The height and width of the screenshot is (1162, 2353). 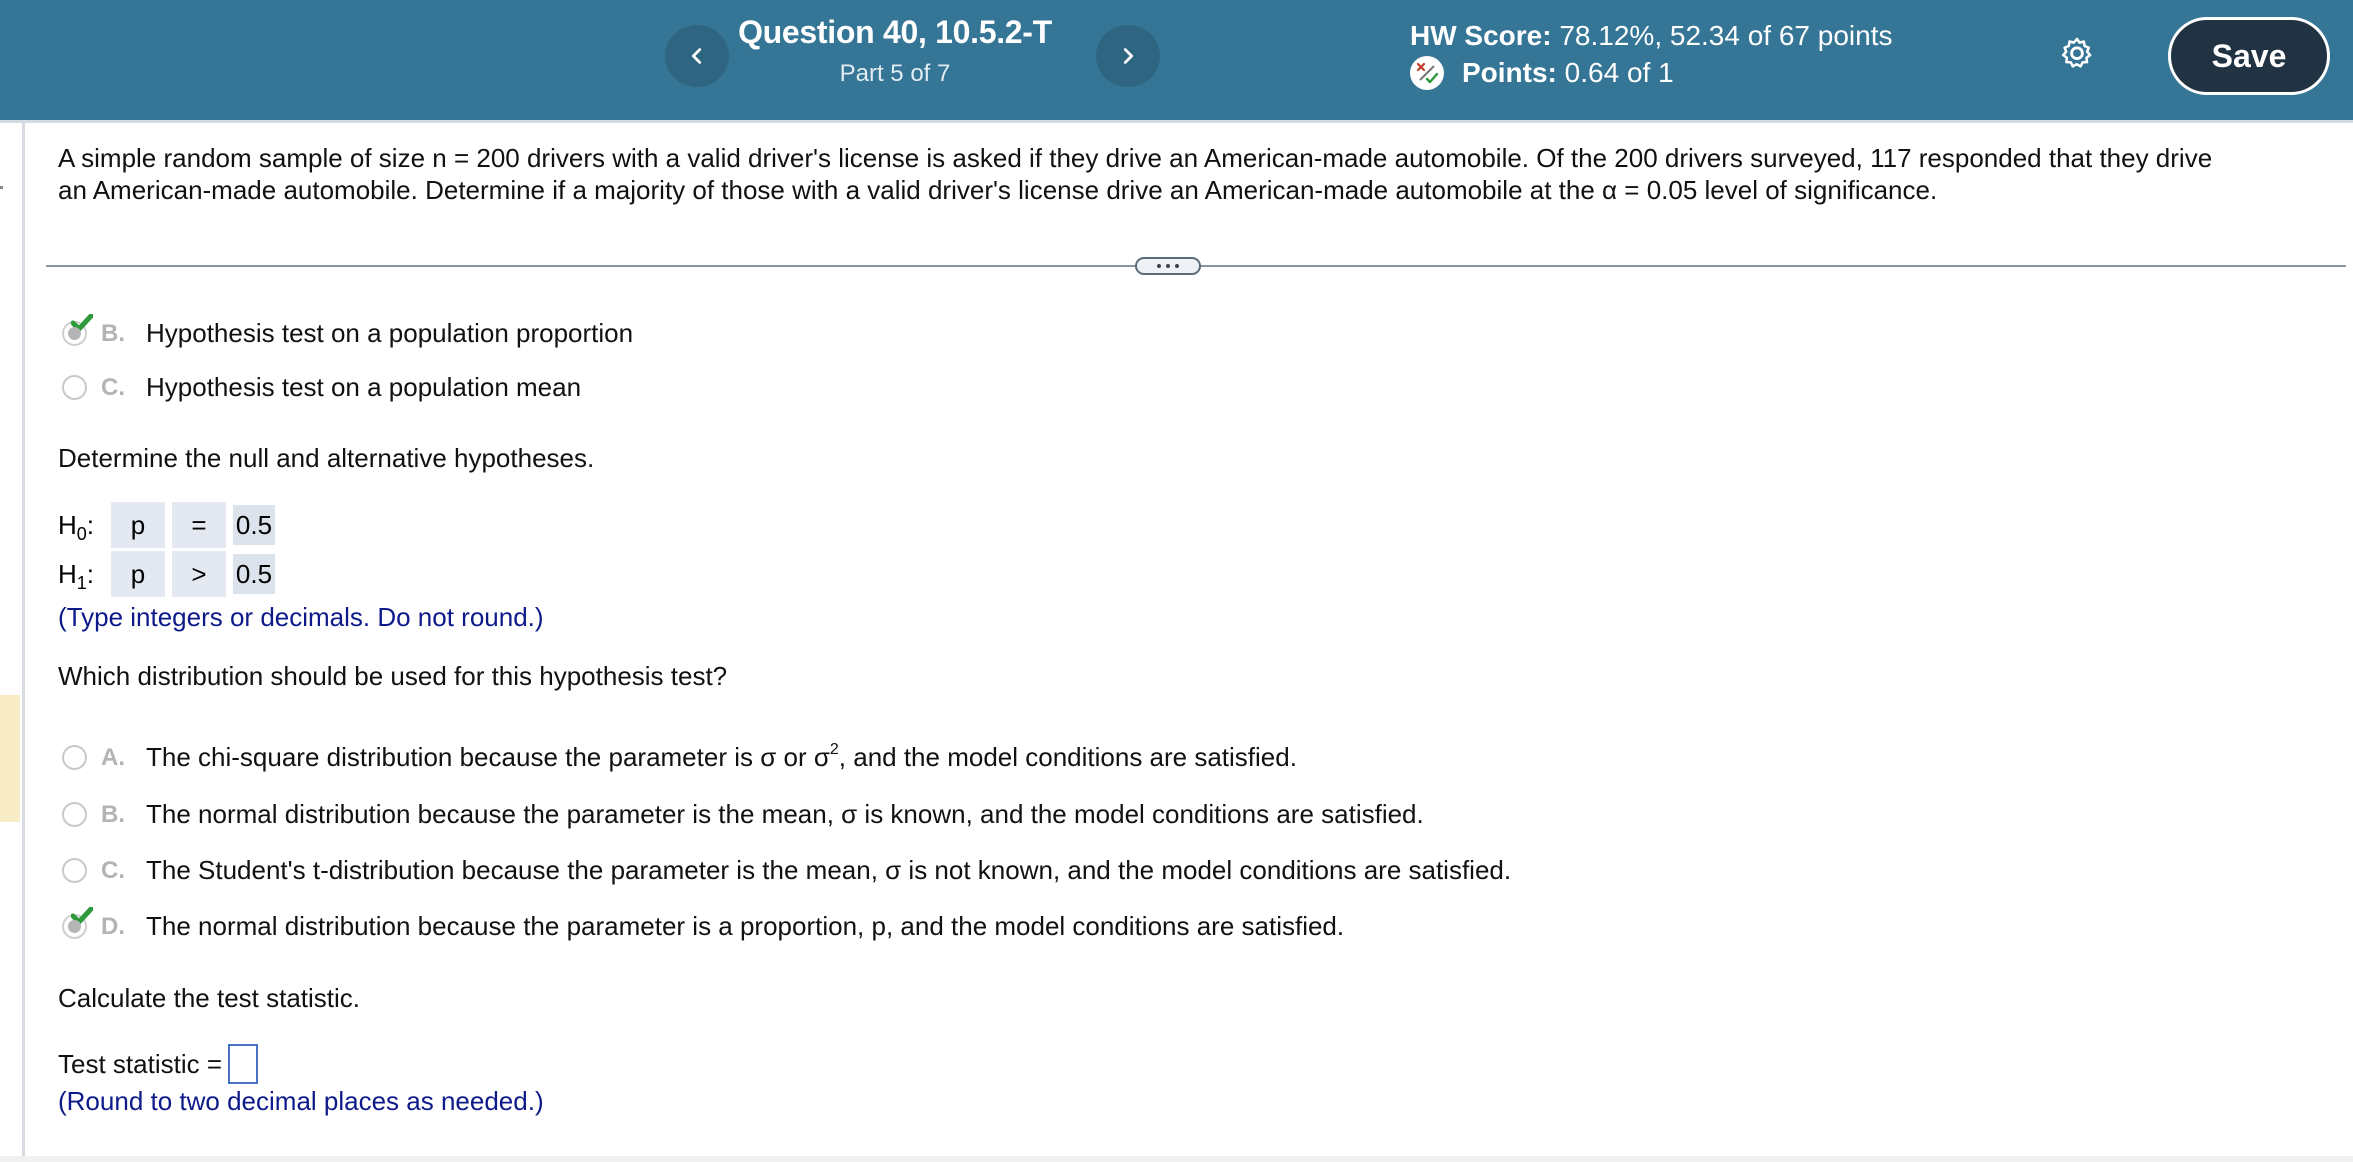 I want to click on option-text: Hypothesis test on a population mean, so click(x=364, y=387).